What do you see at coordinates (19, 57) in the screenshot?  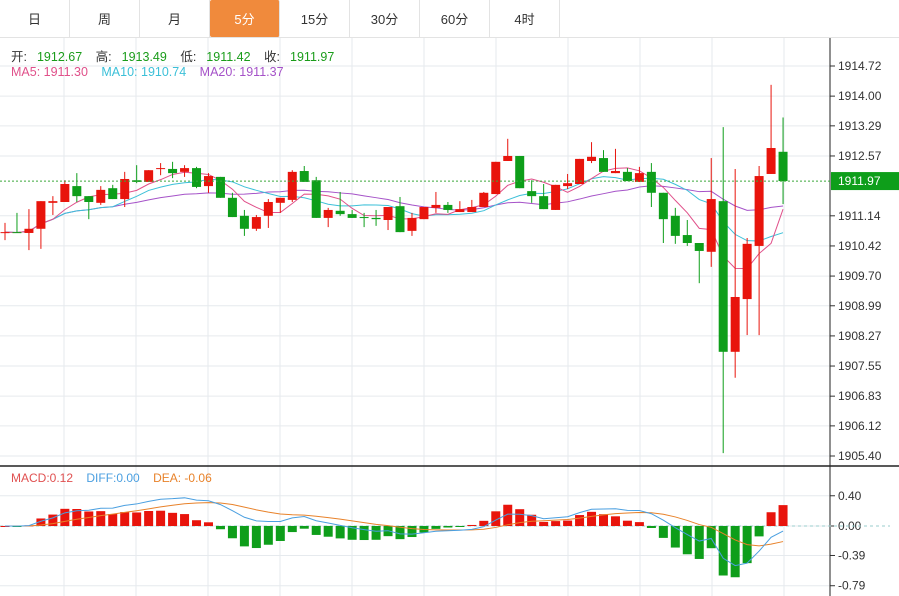 I see `open-label: 开:` at bounding box center [19, 57].